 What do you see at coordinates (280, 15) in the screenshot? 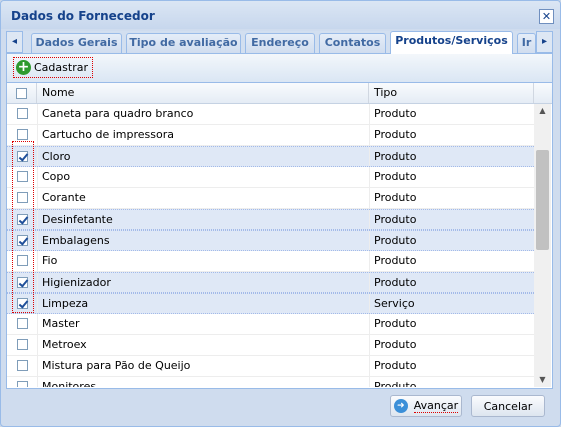
I see `title-bar: Dados do Fornecedor ✕` at bounding box center [280, 15].